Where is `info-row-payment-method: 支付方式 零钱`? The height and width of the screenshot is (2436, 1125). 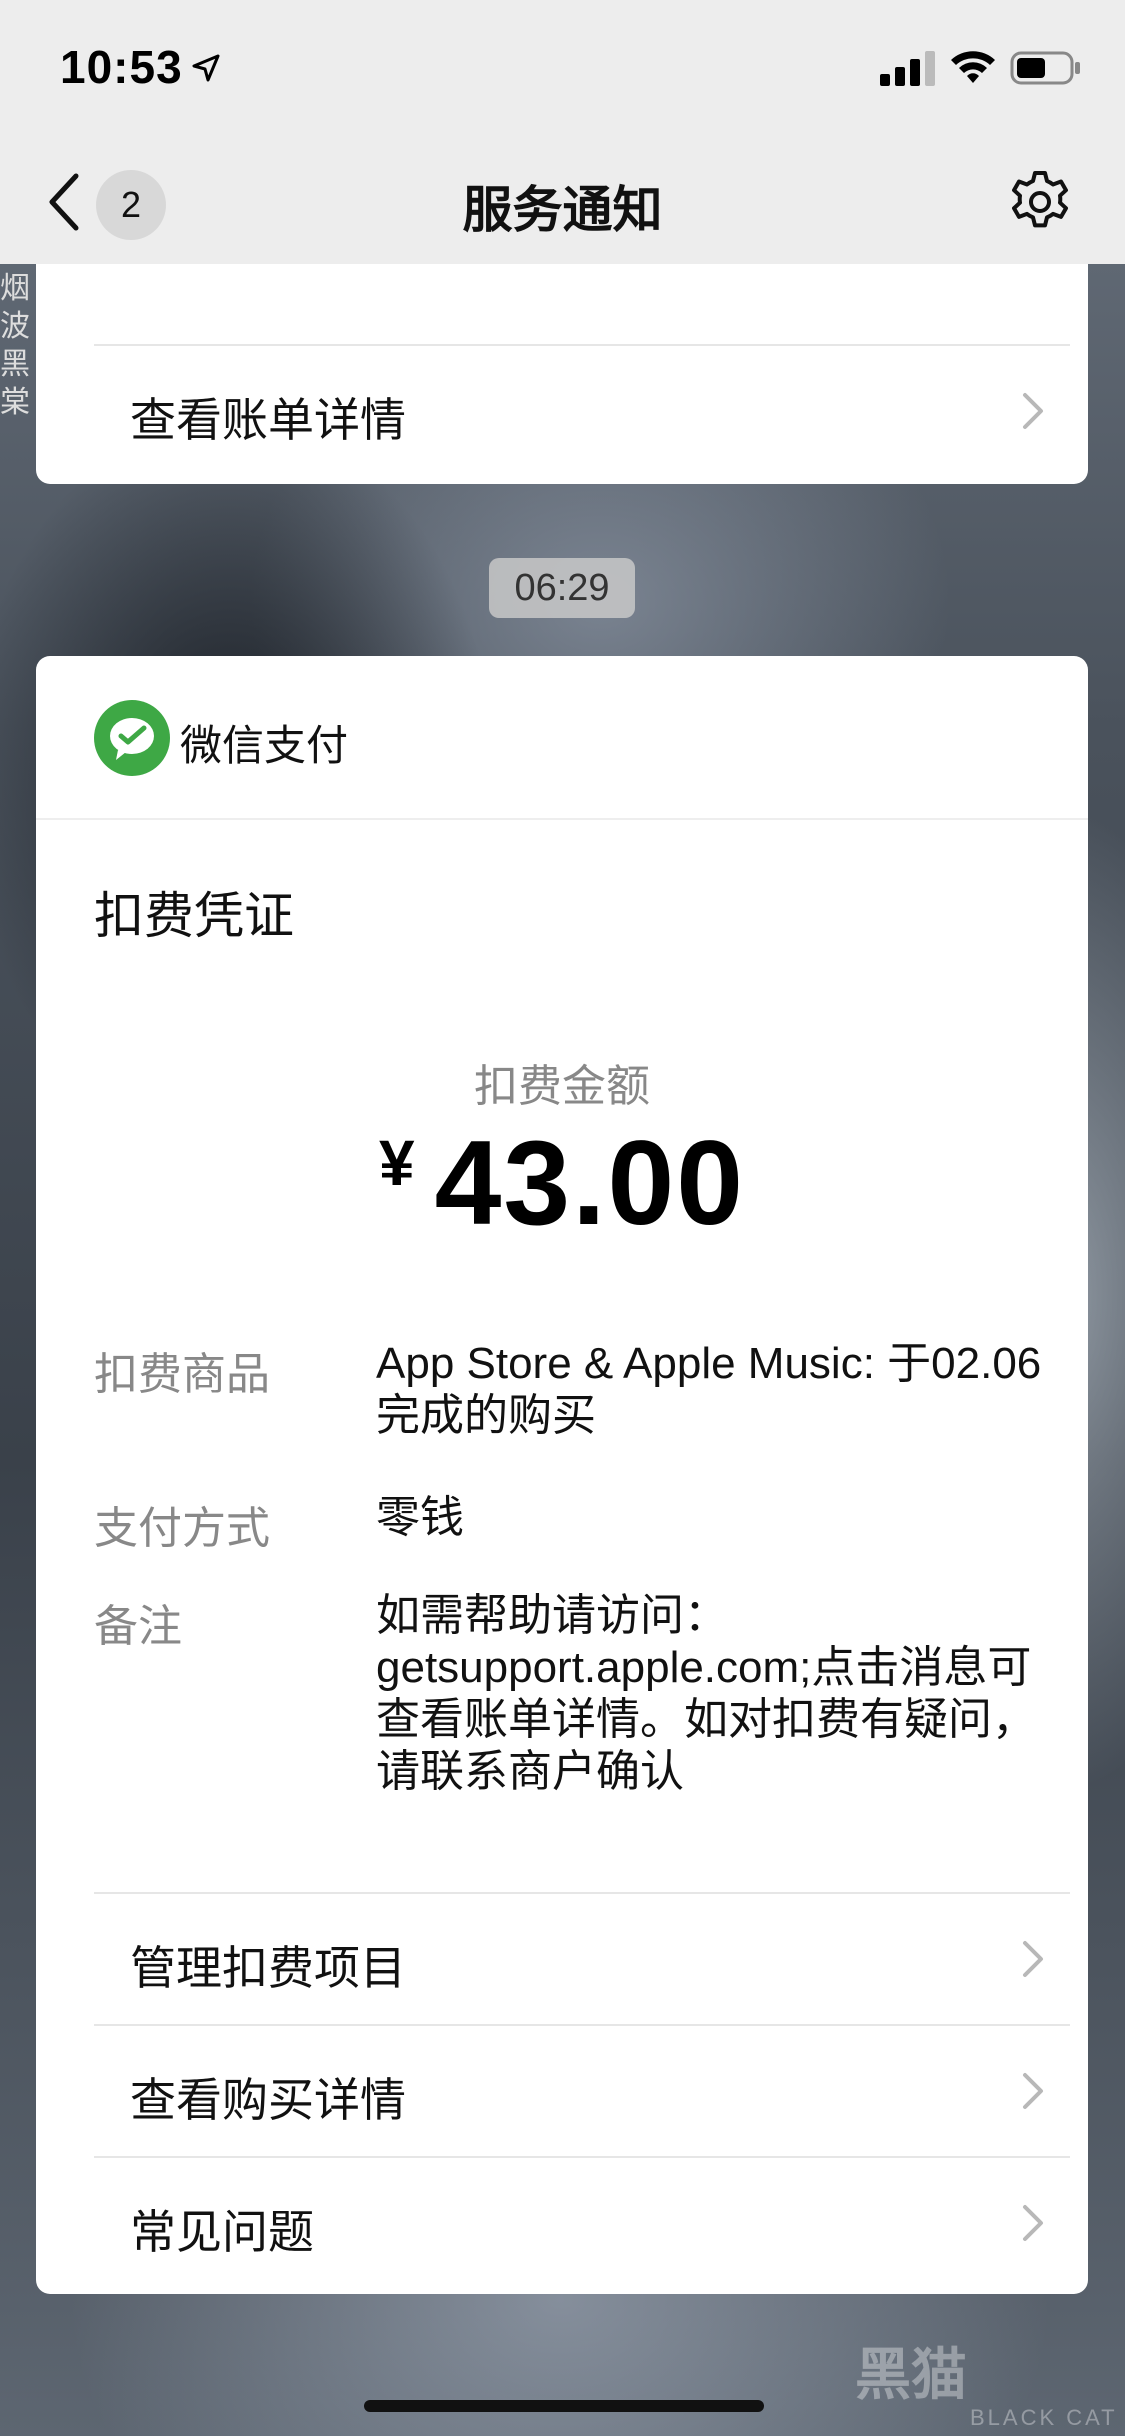
info-row-payment-method: 支付方式 零钱 is located at coordinates (574, 1522).